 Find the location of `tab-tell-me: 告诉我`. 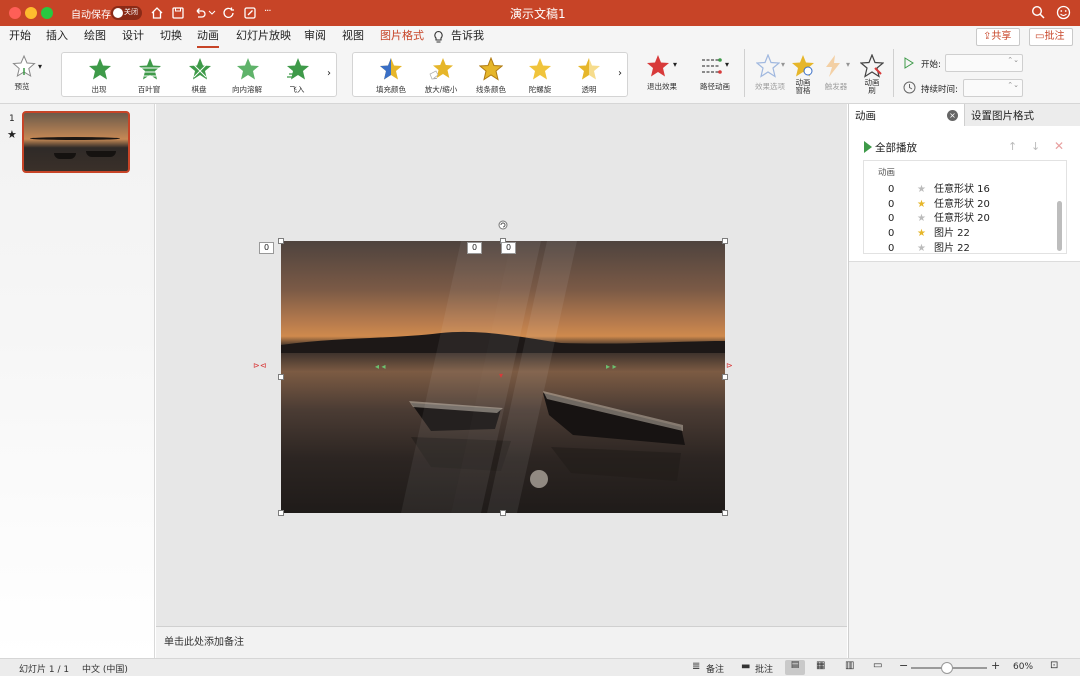

tab-tell-me: 告诉我 is located at coordinates (467, 37).